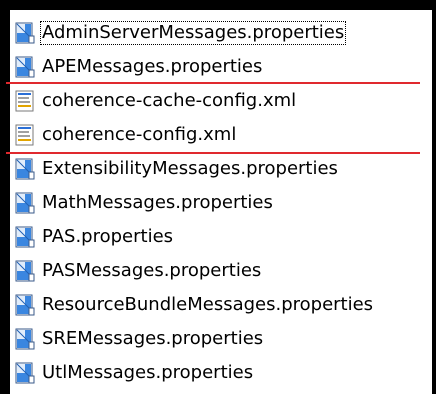 This screenshot has height=394, width=436. I want to click on file-item-pasmessages: PASMessages.properties, so click(220, 271).